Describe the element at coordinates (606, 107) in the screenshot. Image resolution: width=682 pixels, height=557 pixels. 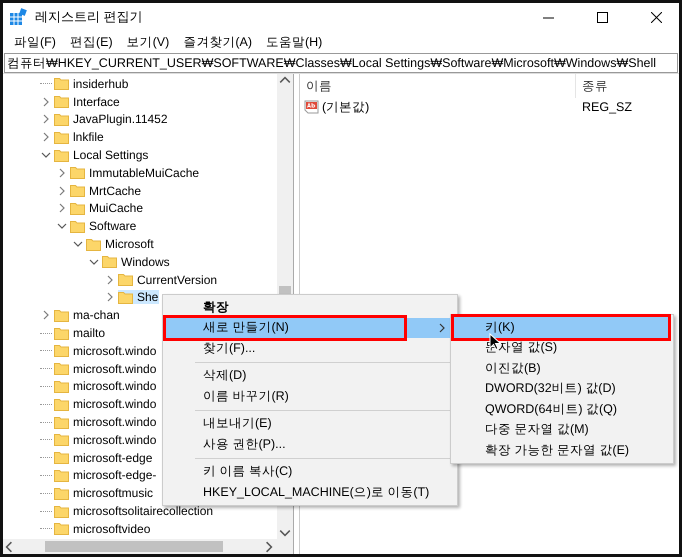
I see `value-type: REG_SZ` at that location.